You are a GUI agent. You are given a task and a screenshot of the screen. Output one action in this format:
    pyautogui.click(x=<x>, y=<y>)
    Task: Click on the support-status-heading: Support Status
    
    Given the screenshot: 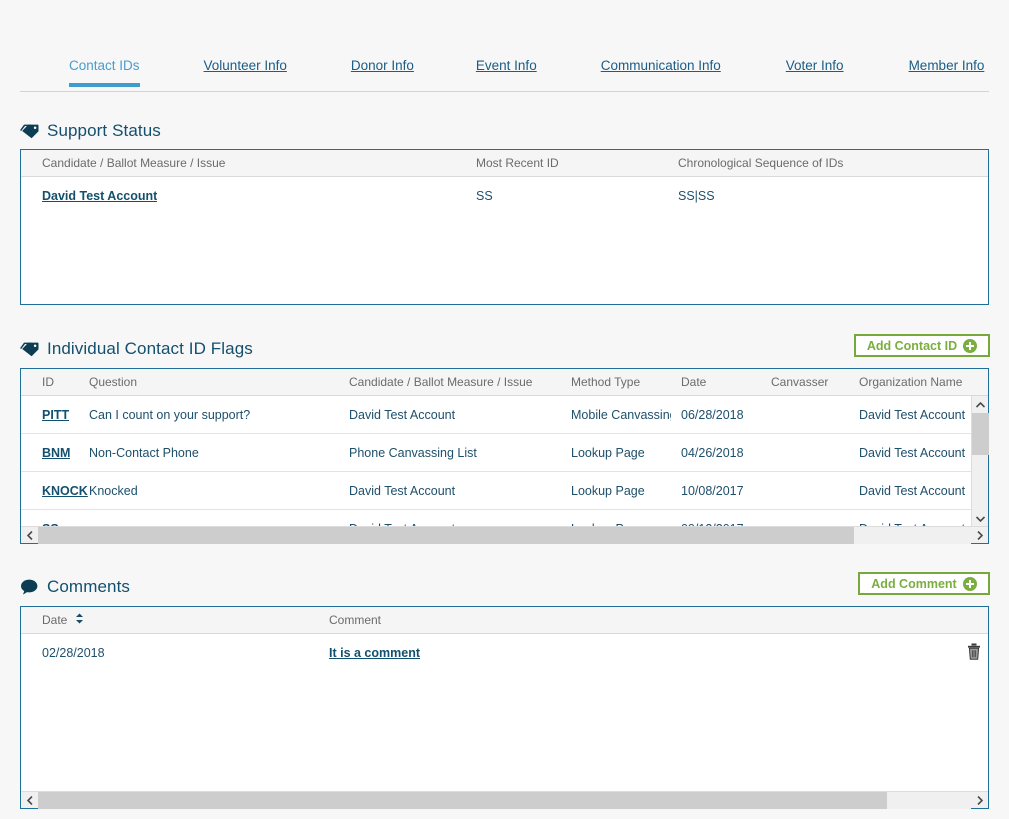 What is the action you would take?
    pyautogui.click(x=90, y=131)
    